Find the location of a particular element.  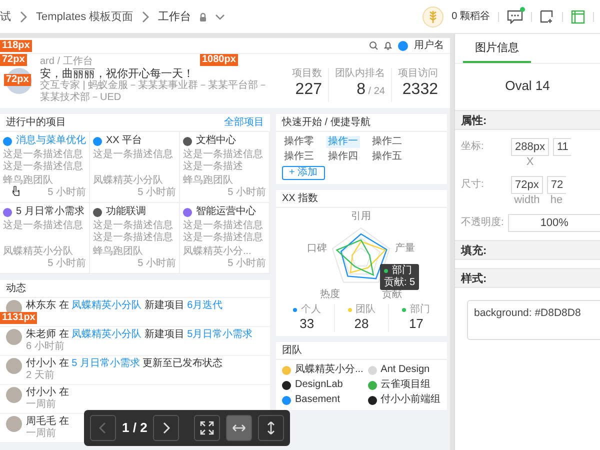

inspector-tab: 图片信息 is located at coordinates (497, 48).